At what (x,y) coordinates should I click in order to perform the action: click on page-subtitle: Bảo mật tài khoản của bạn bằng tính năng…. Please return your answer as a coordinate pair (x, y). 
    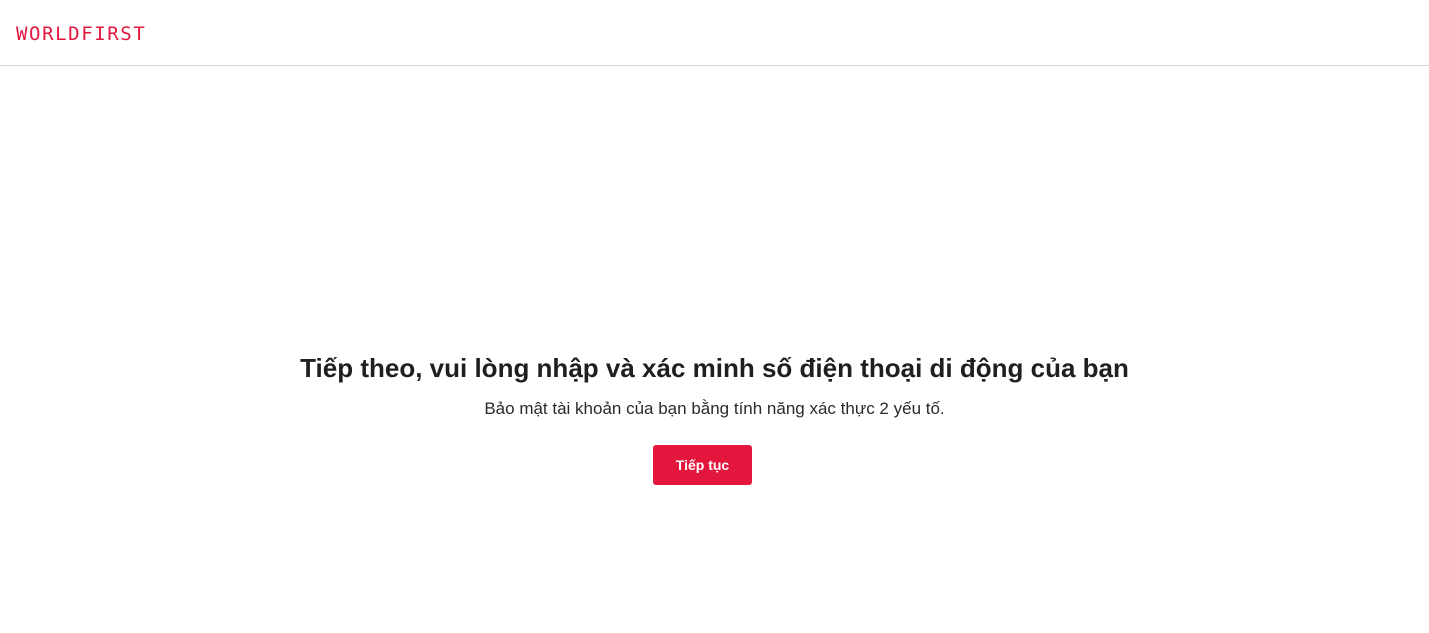
    Looking at the image, I should click on (714, 408).